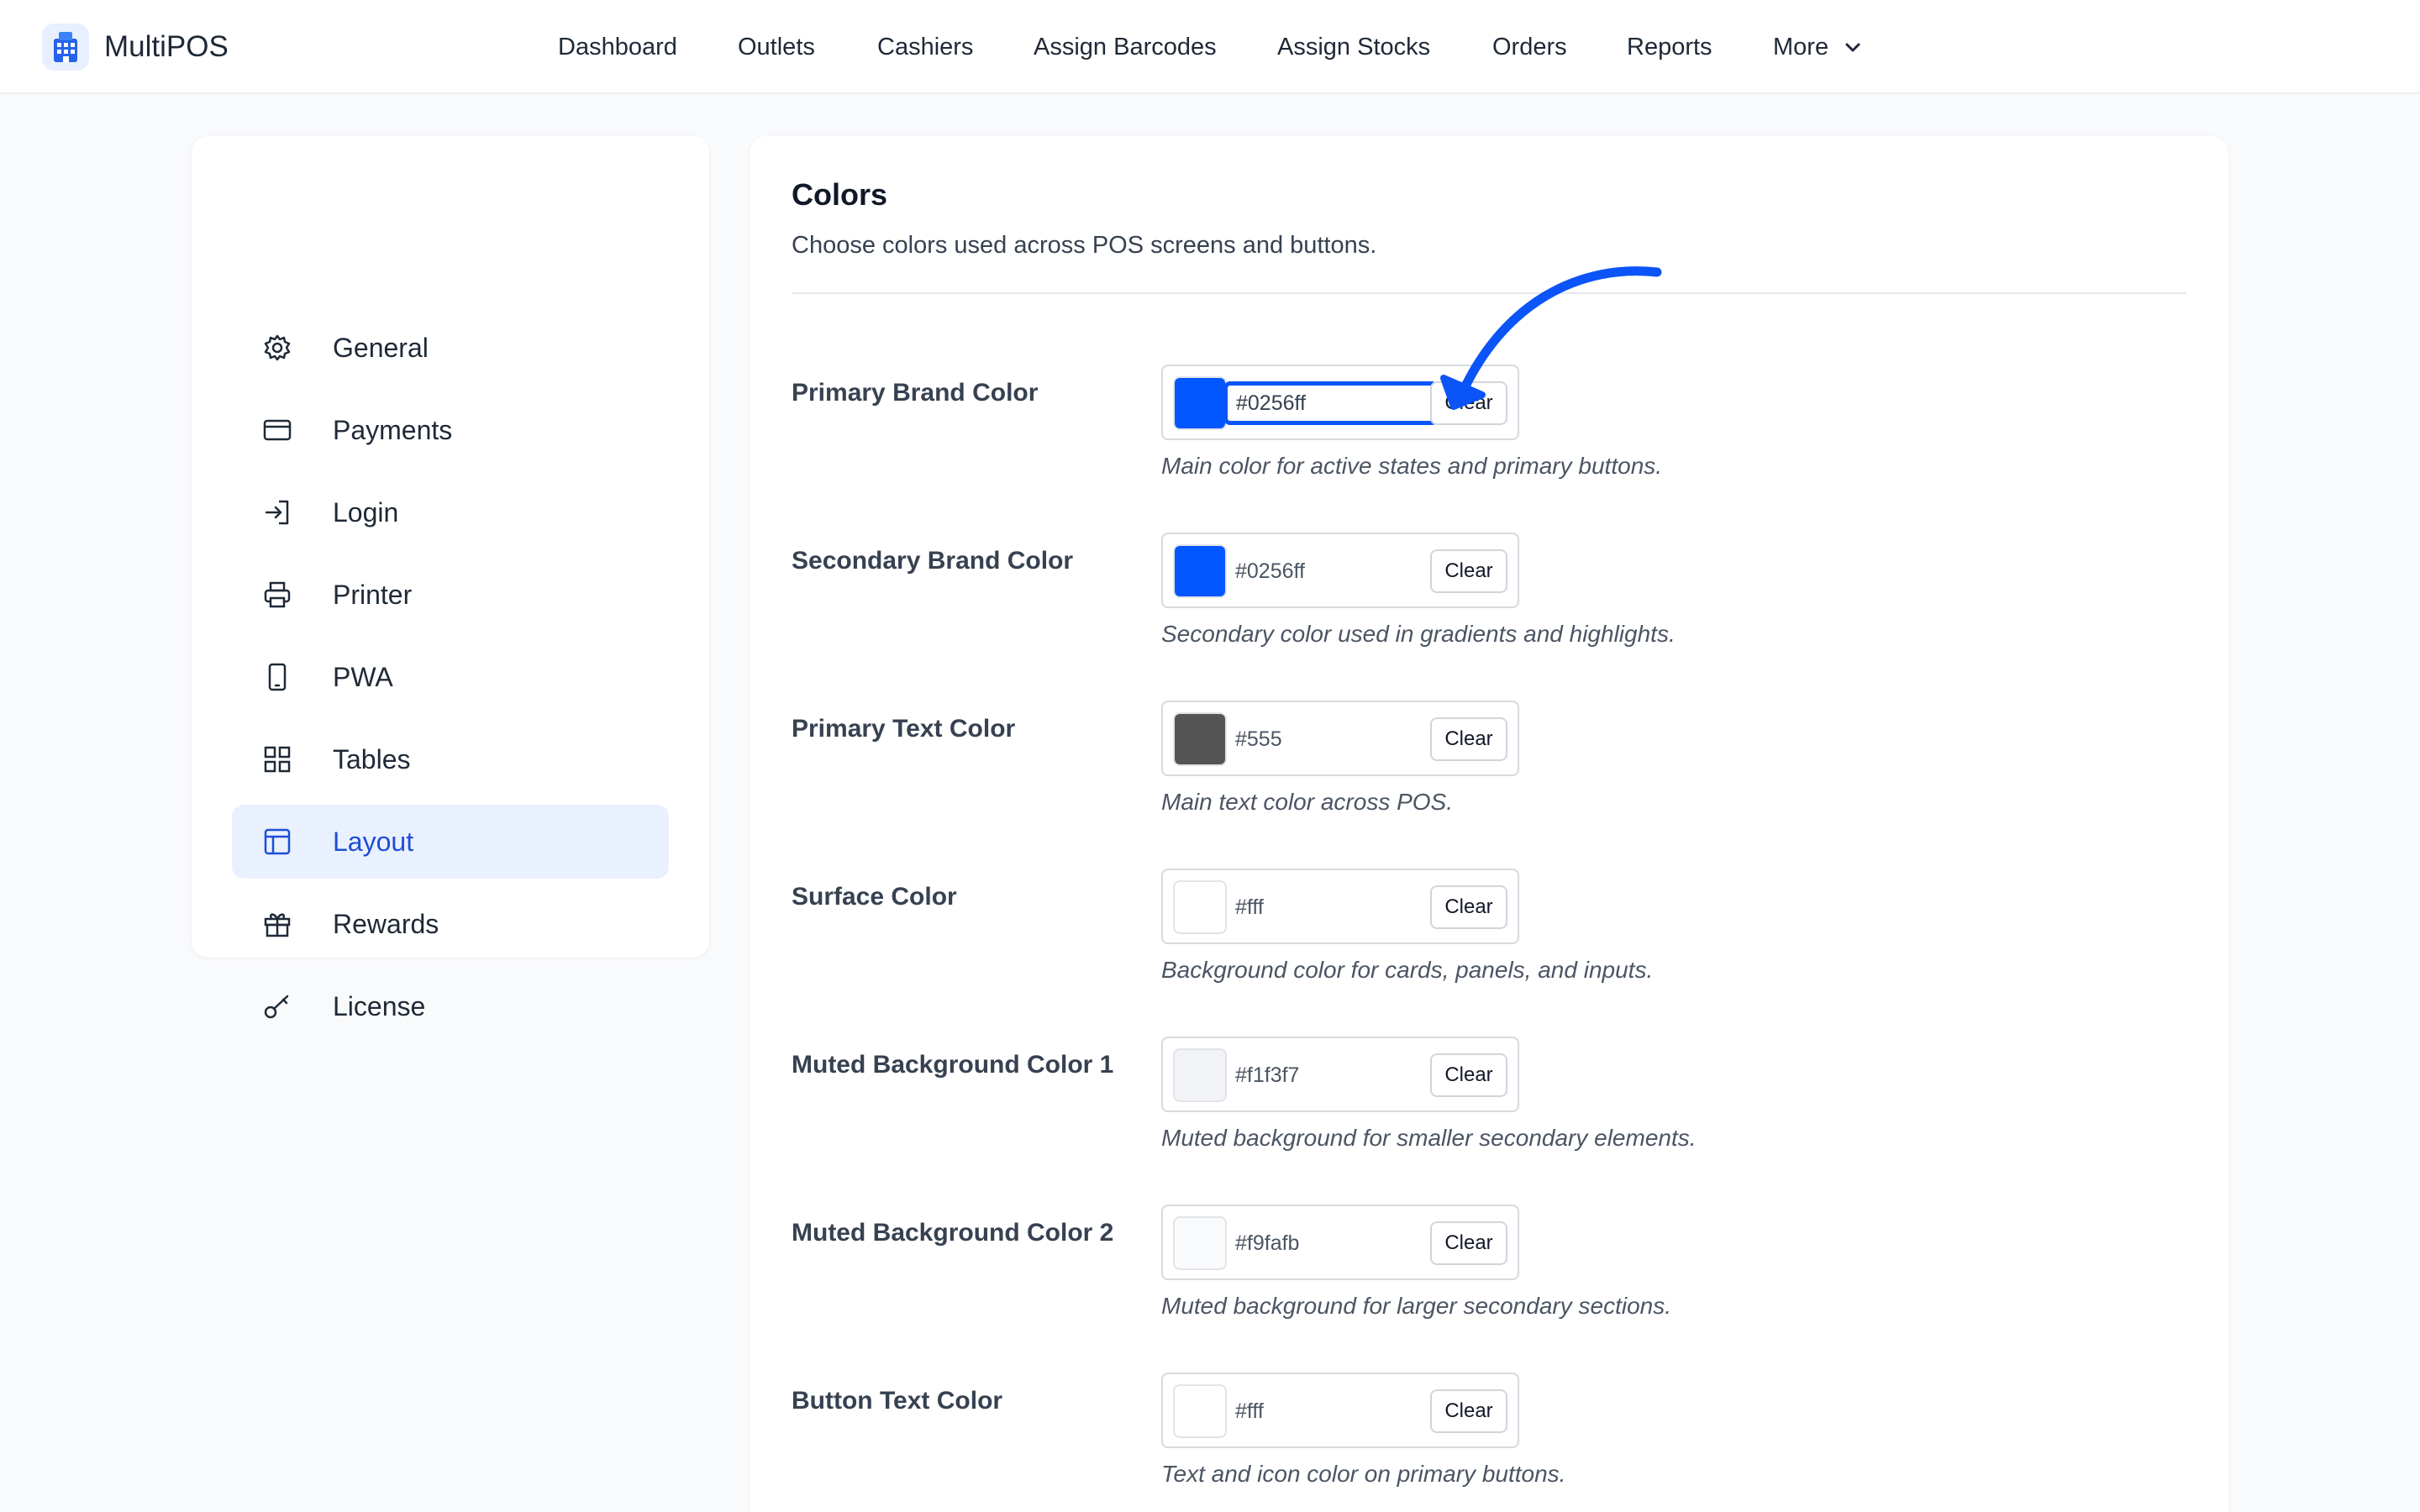 Image resolution: width=2420 pixels, height=1512 pixels. Describe the element at coordinates (1363, 1474) in the screenshot. I see `field-help: Text and icon color on primary buttons.` at that location.